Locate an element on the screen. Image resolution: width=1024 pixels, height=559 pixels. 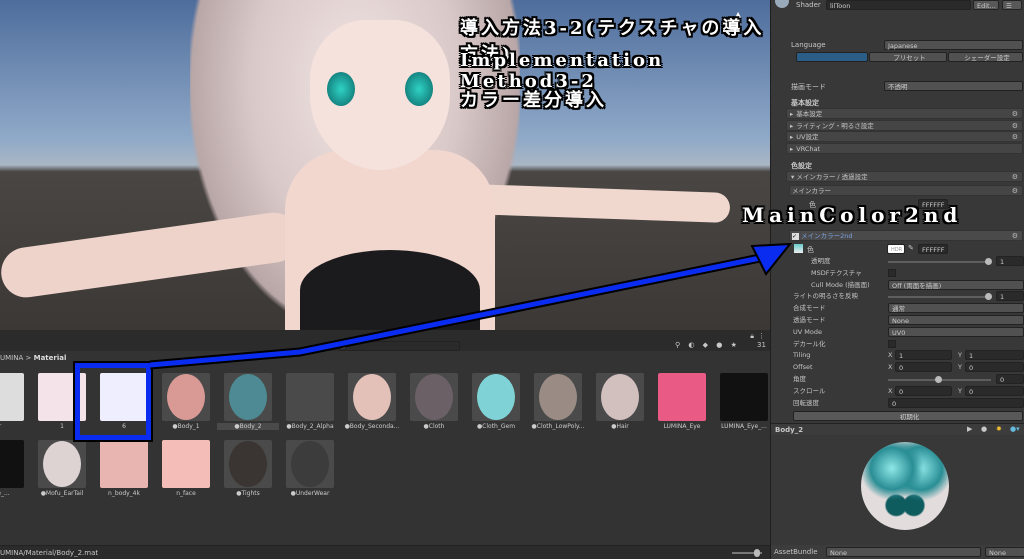
callout-label: MainColor2nd is located at coordinates (852, 215).